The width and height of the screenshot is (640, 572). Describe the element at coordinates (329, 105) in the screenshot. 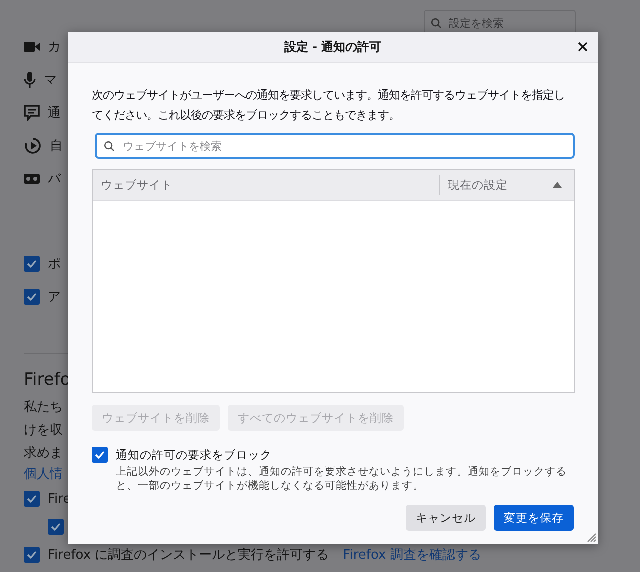

I see `dialog-description: 次のウェブサイトがユーザーへの通知を要求しています。通知を許可するウェブサイトを指定してください。これ以後の要求をブロックすることもできます。` at that location.